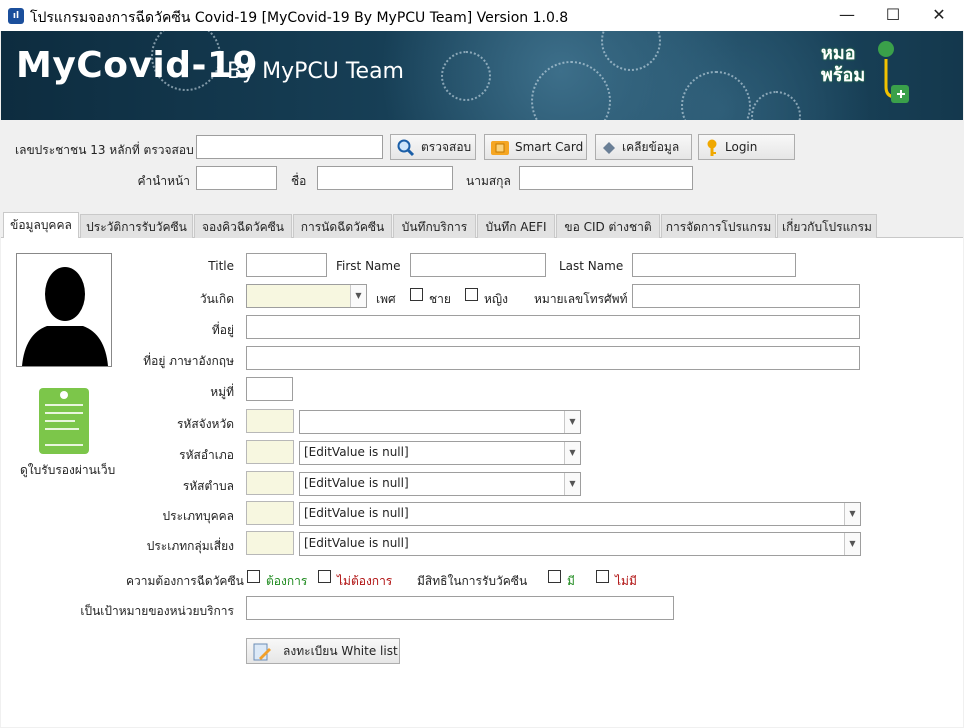  I want to click on moo-input, so click(269, 389).